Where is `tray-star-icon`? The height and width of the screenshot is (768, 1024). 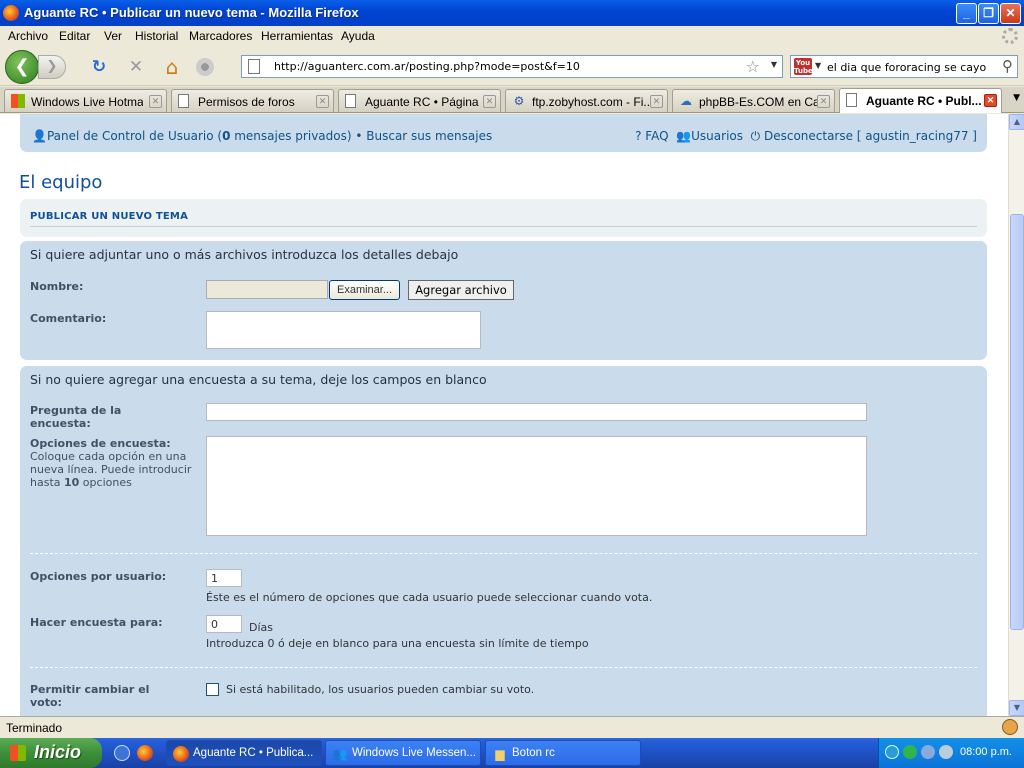 tray-star-icon is located at coordinates (928, 752).